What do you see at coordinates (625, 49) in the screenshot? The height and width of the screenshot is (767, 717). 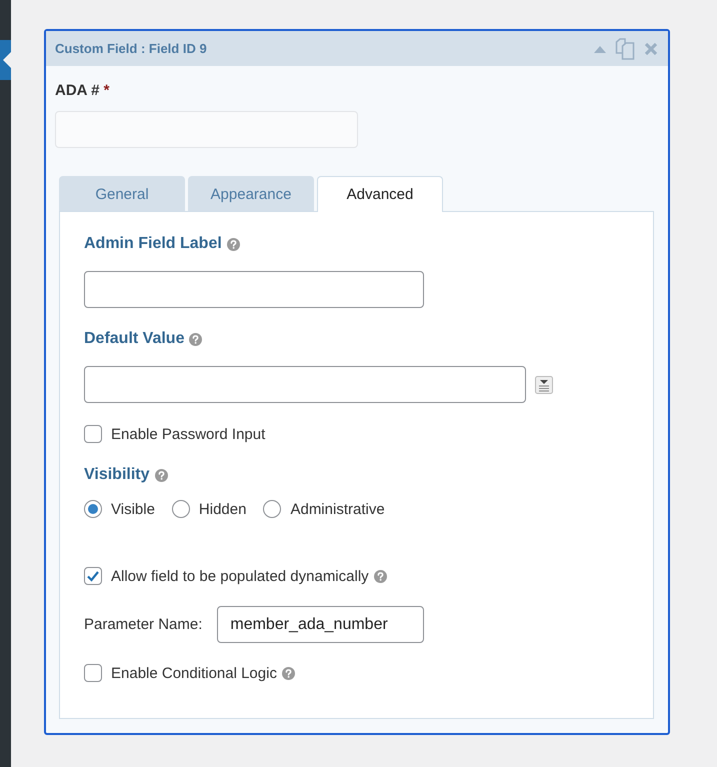 I see `duplicate-icon` at bounding box center [625, 49].